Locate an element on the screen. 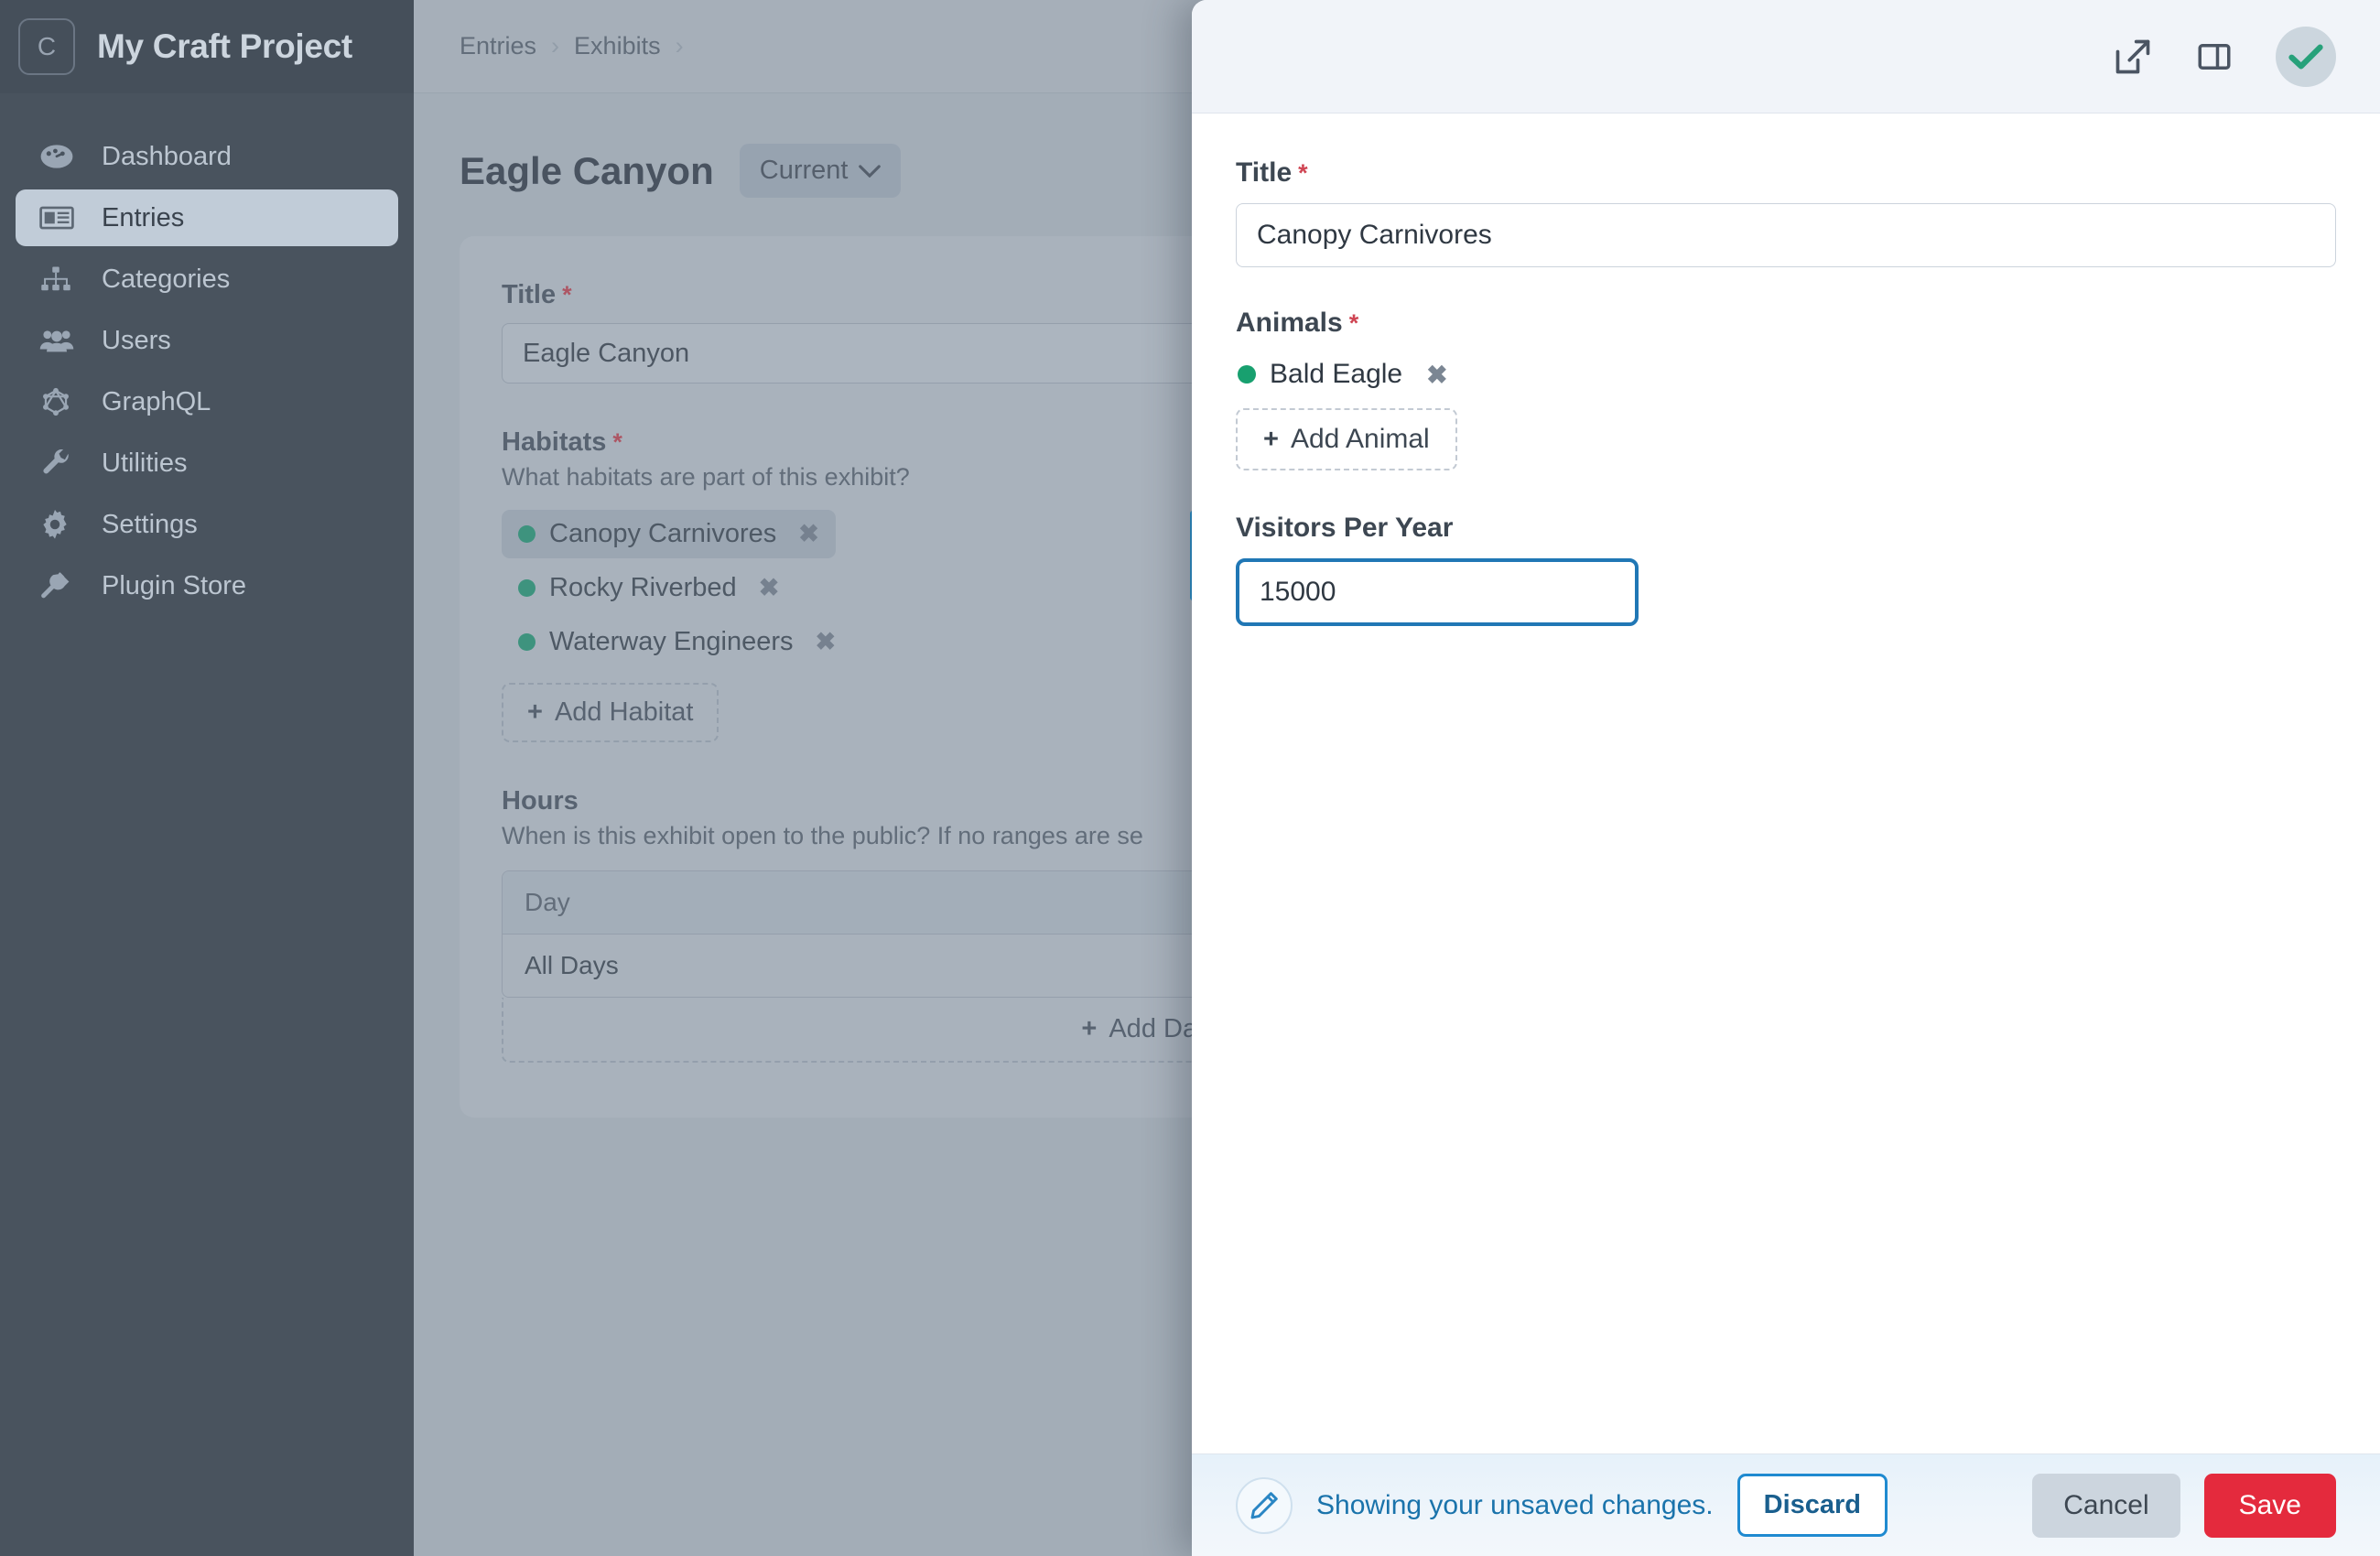 Image resolution: width=2380 pixels, height=1556 pixels. add-habitat-label: Add Habitat is located at coordinates (624, 712).